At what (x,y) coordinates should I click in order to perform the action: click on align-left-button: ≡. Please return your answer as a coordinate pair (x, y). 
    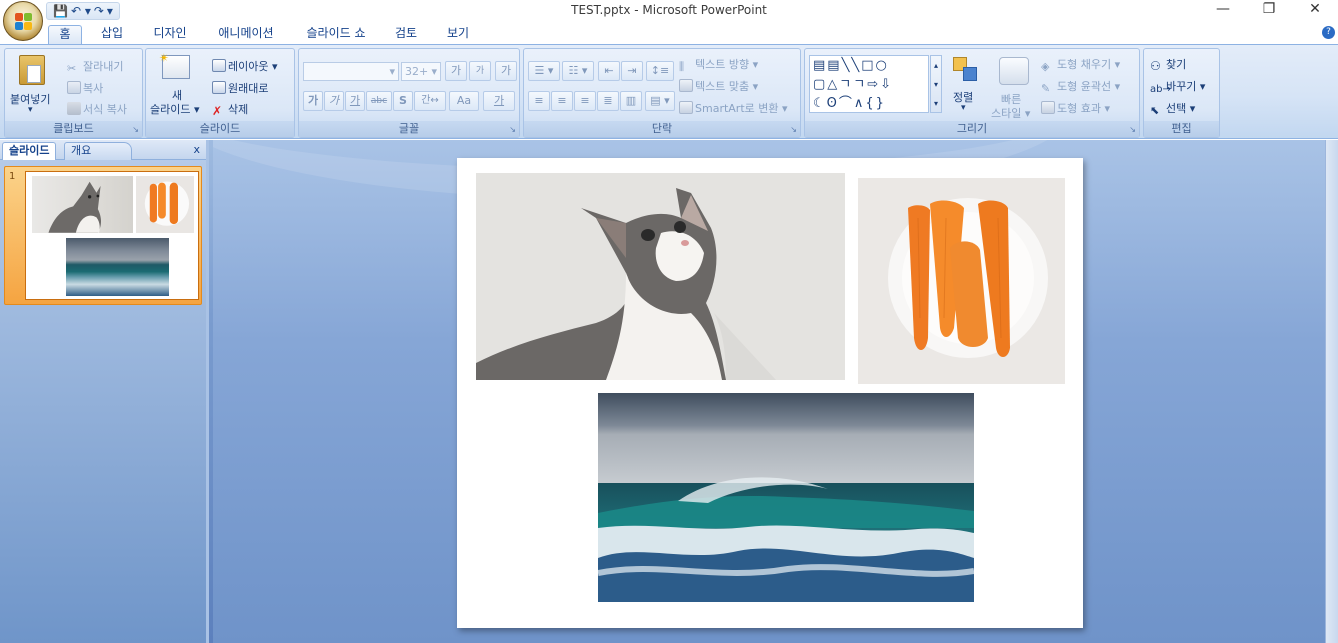
    Looking at the image, I should click on (539, 101).